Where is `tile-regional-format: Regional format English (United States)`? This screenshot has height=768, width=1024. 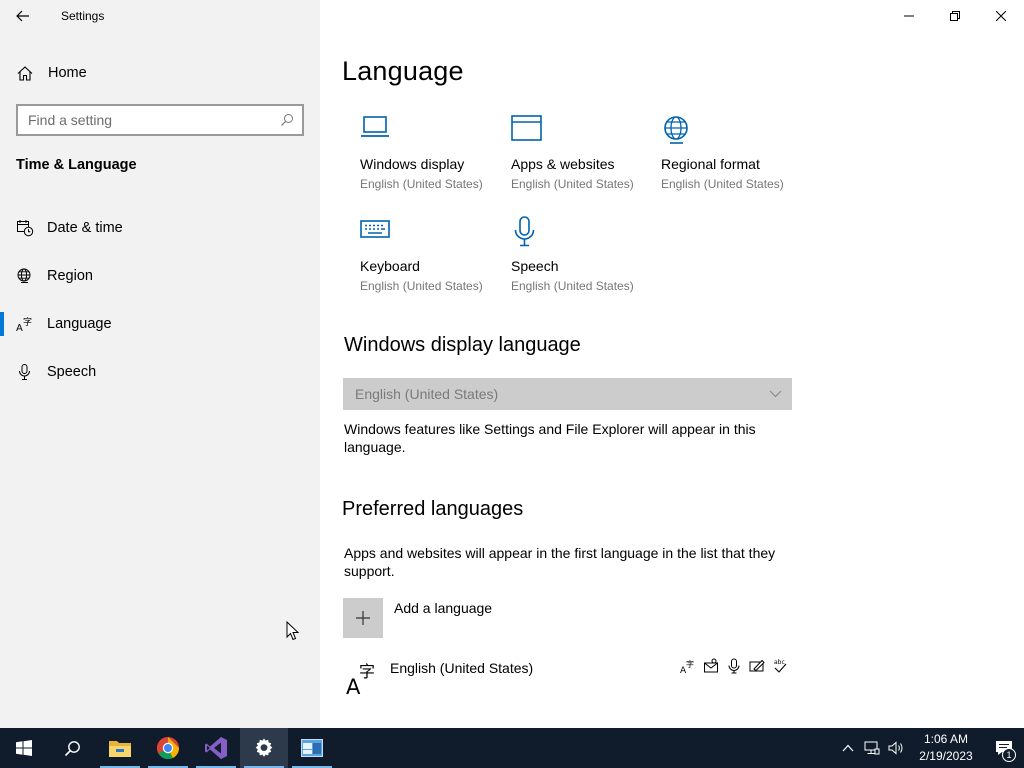 tile-regional-format: Regional format English (United States) is located at coordinates (736, 162).